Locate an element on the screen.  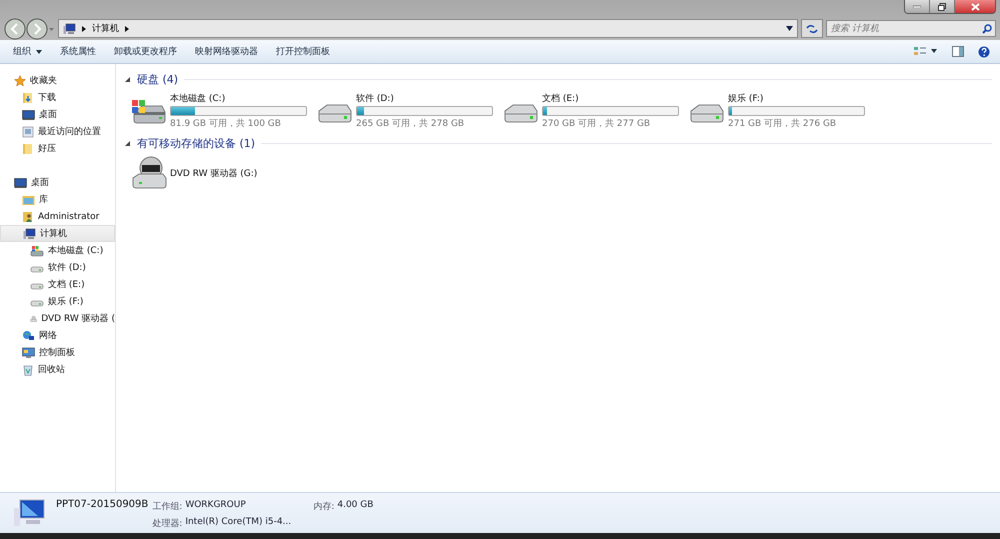
address-field: 计算机 is located at coordinates (428, 28).